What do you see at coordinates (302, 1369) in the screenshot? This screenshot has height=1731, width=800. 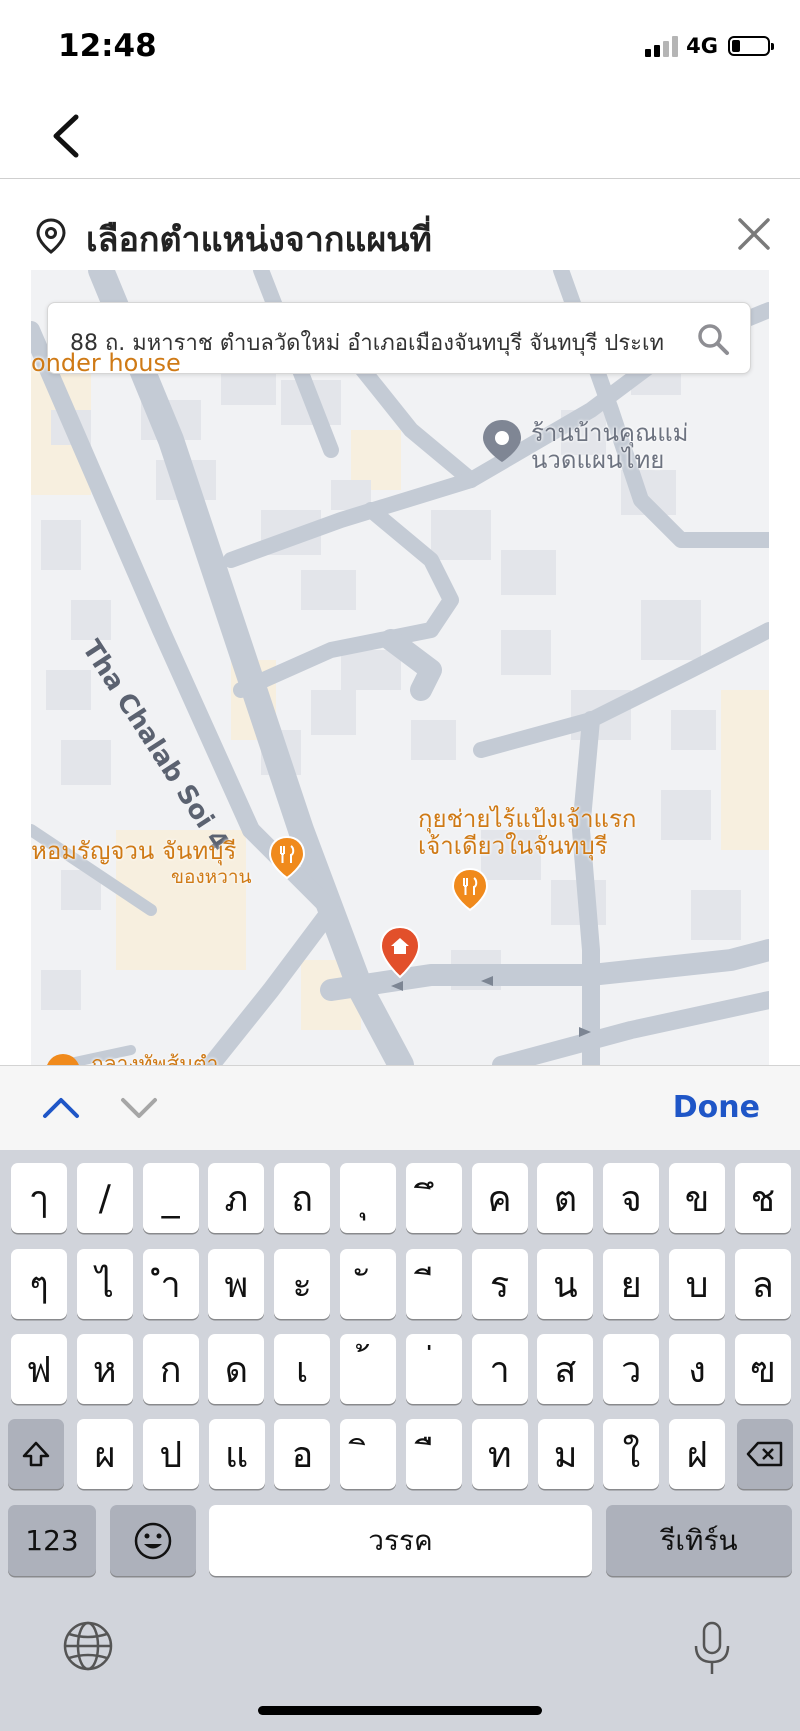 I see `key-row3-4: เ` at bounding box center [302, 1369].